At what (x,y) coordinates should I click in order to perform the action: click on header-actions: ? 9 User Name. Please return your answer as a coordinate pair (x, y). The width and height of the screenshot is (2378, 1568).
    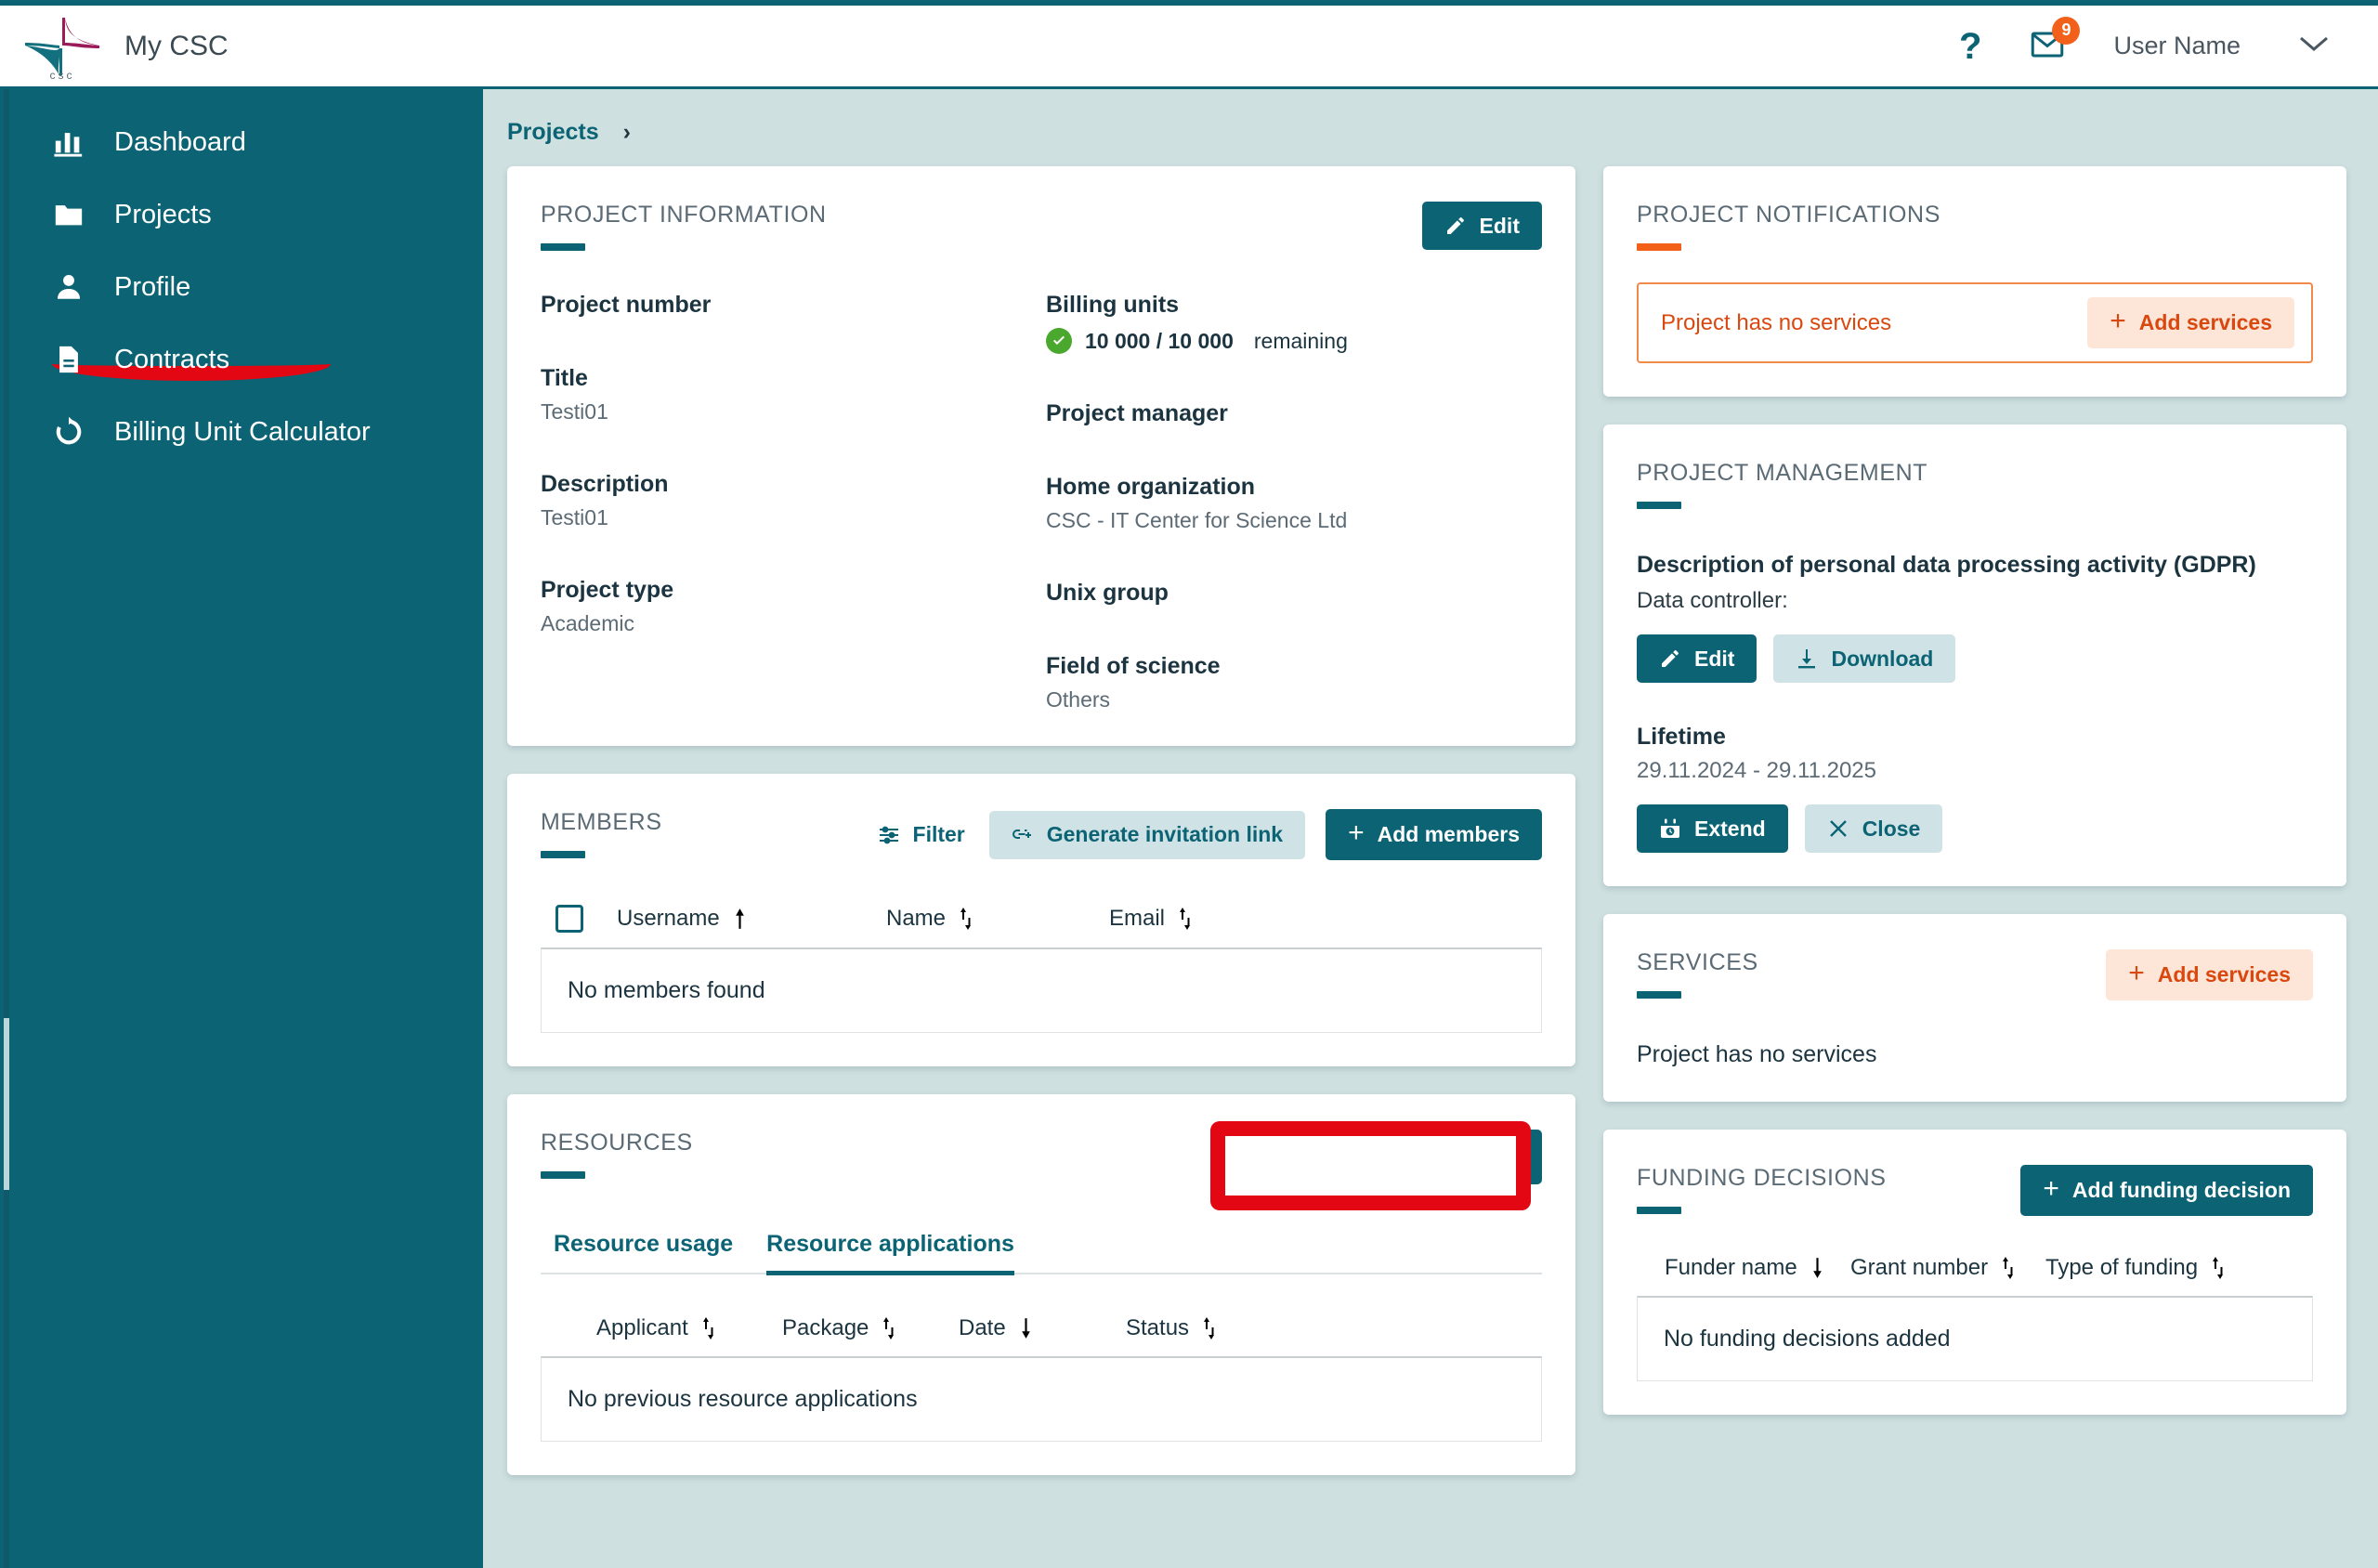
    Looking at the image, I should click on (2168, 40).